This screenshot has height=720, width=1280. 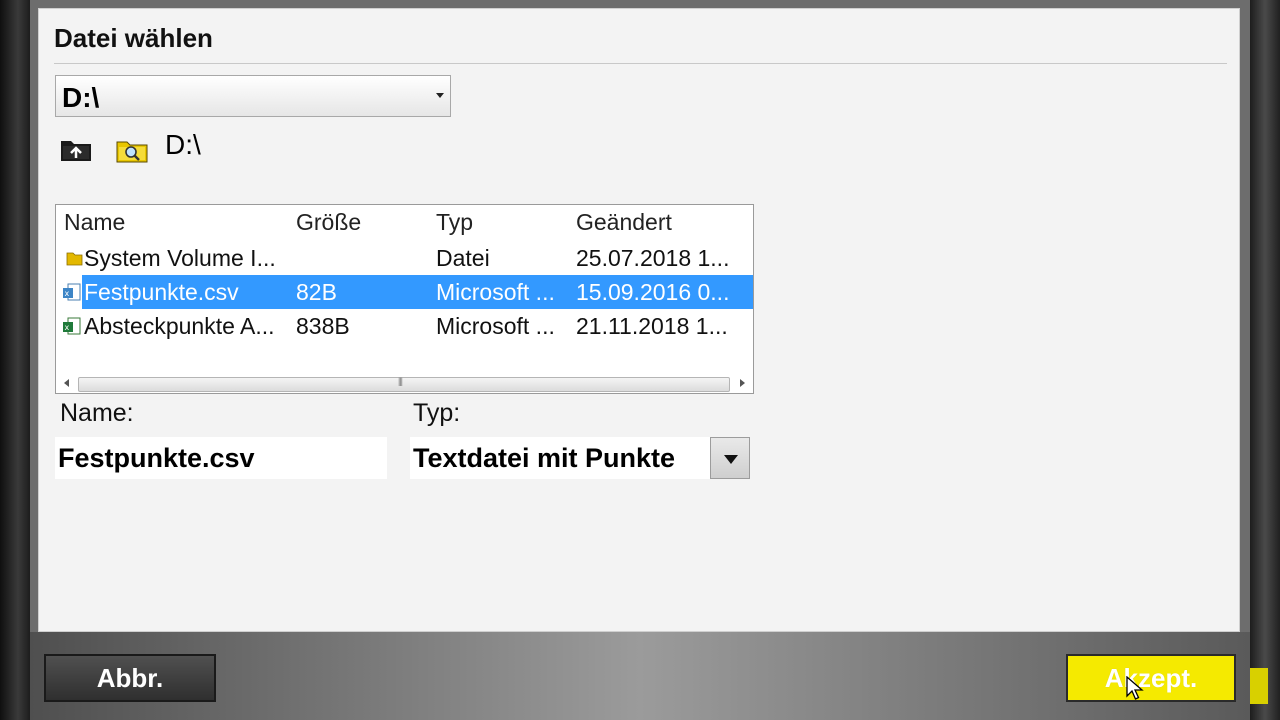 I want to click on bezel-right, so click(x=1265, y=360).